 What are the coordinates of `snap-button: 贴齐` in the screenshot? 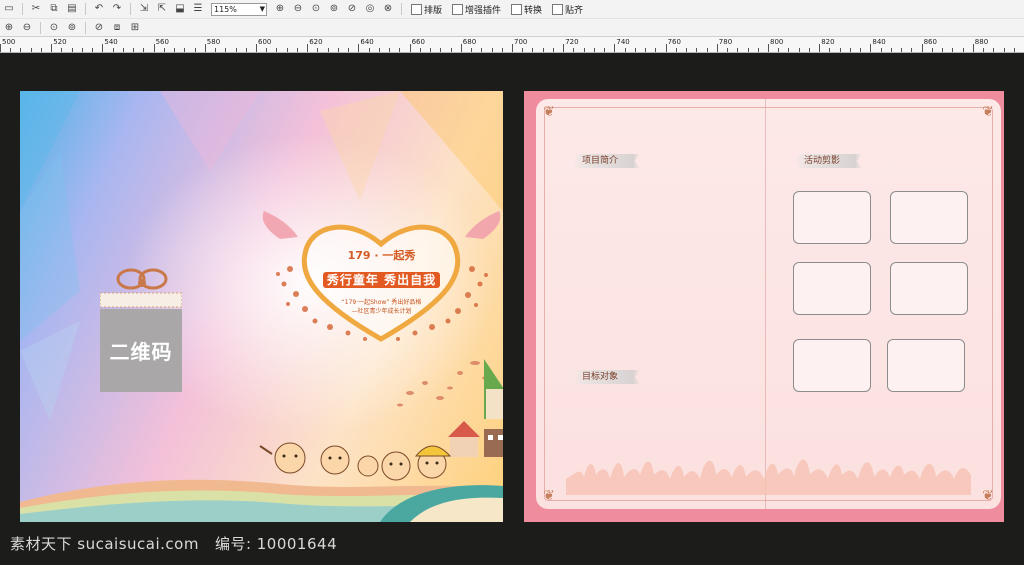 It's located at (567, 9).